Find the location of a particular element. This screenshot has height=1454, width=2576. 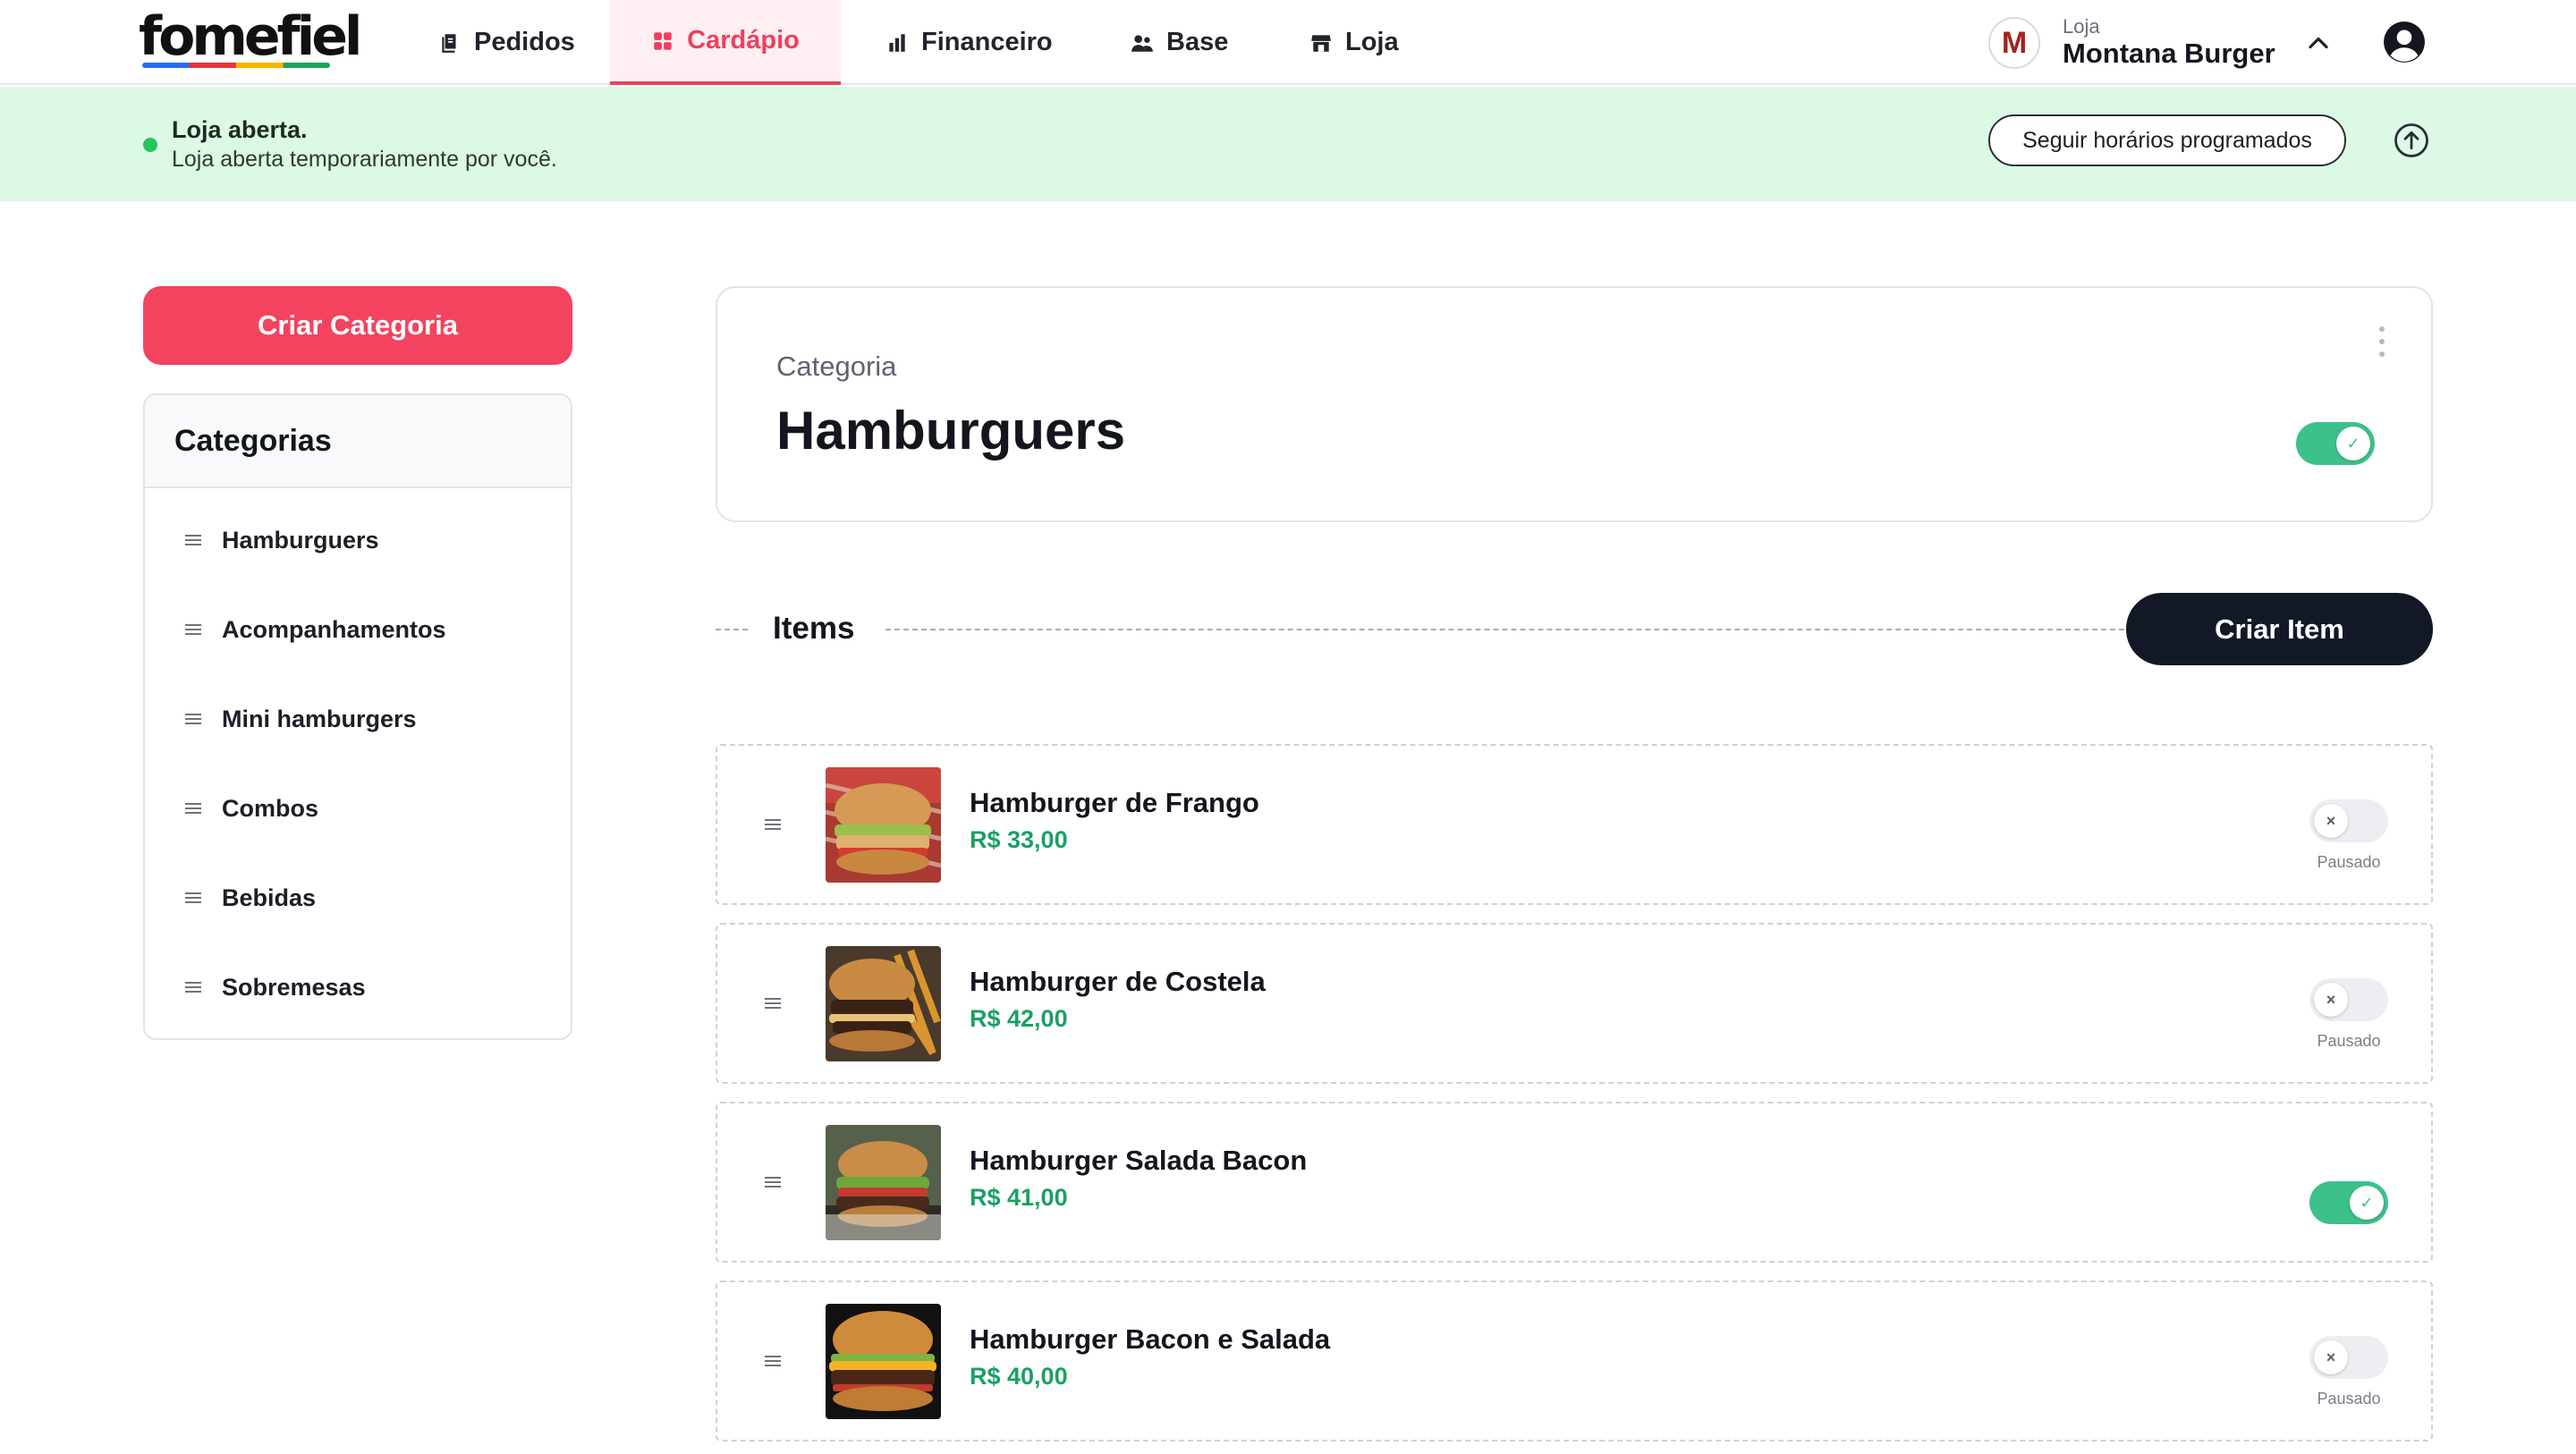

category-item: Combos is located at coordinates (251, 808).